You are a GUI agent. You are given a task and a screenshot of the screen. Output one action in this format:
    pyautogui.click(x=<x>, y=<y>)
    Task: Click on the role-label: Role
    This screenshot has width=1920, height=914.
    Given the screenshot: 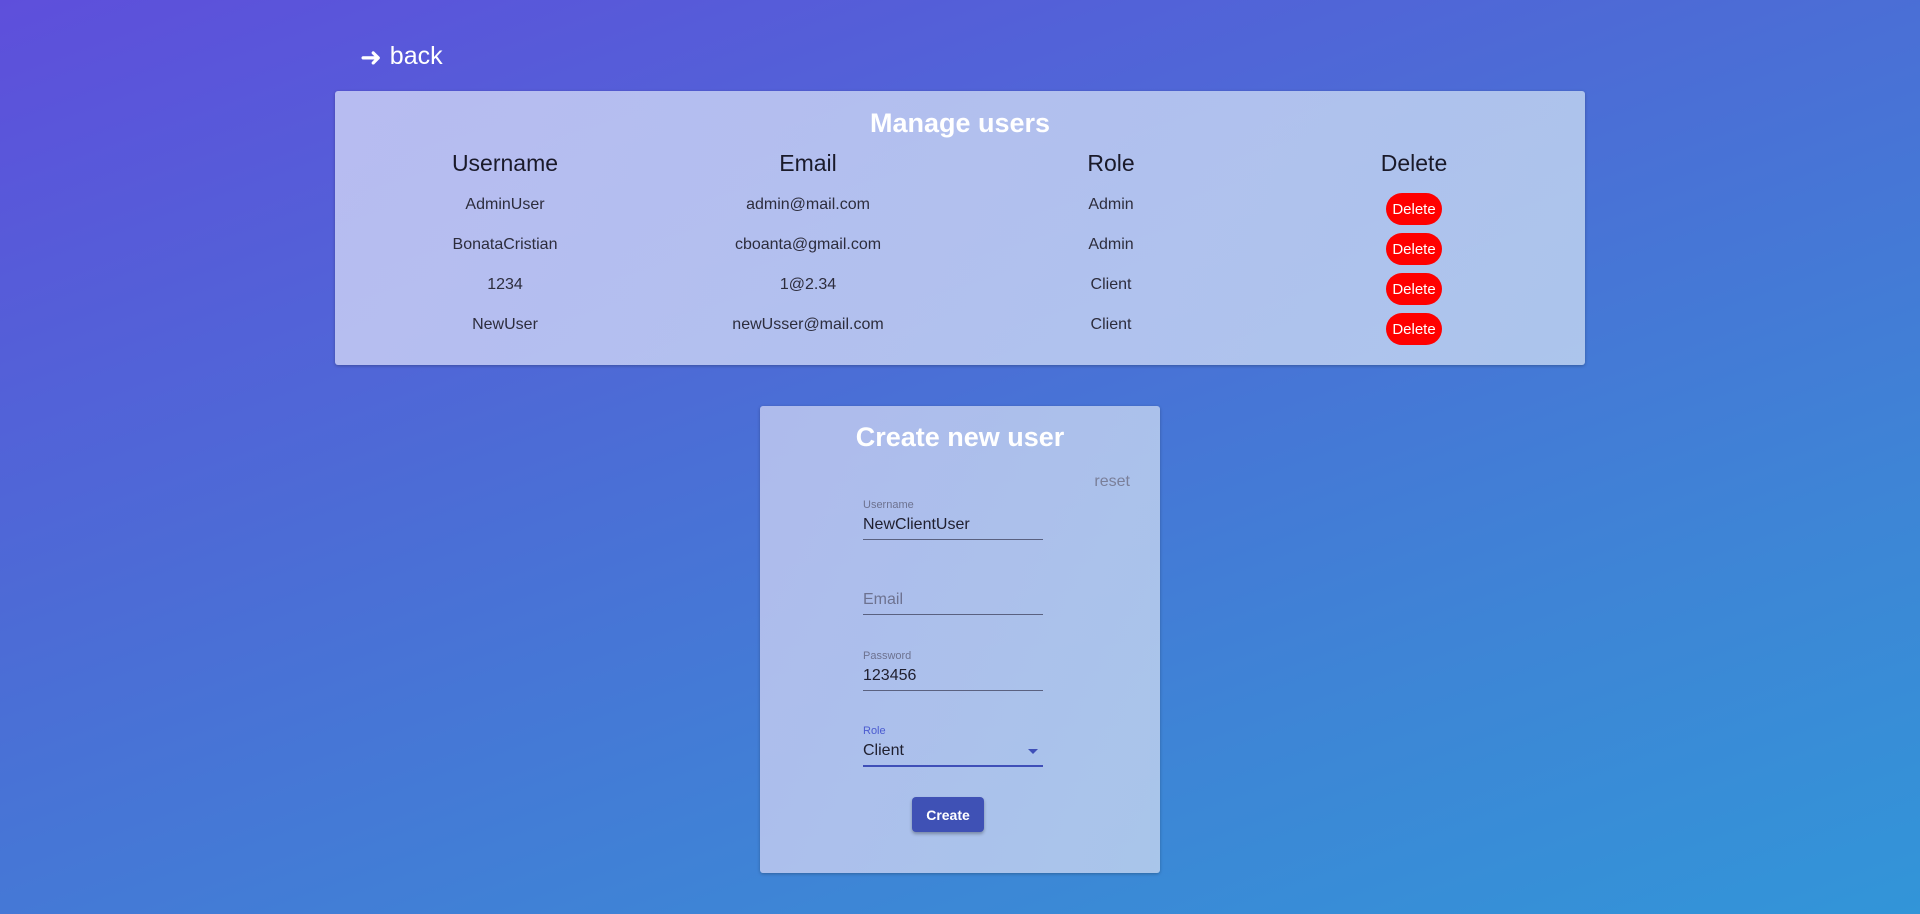 What is the action you would take?
    pyautogui.click(x=874, y=731)
    